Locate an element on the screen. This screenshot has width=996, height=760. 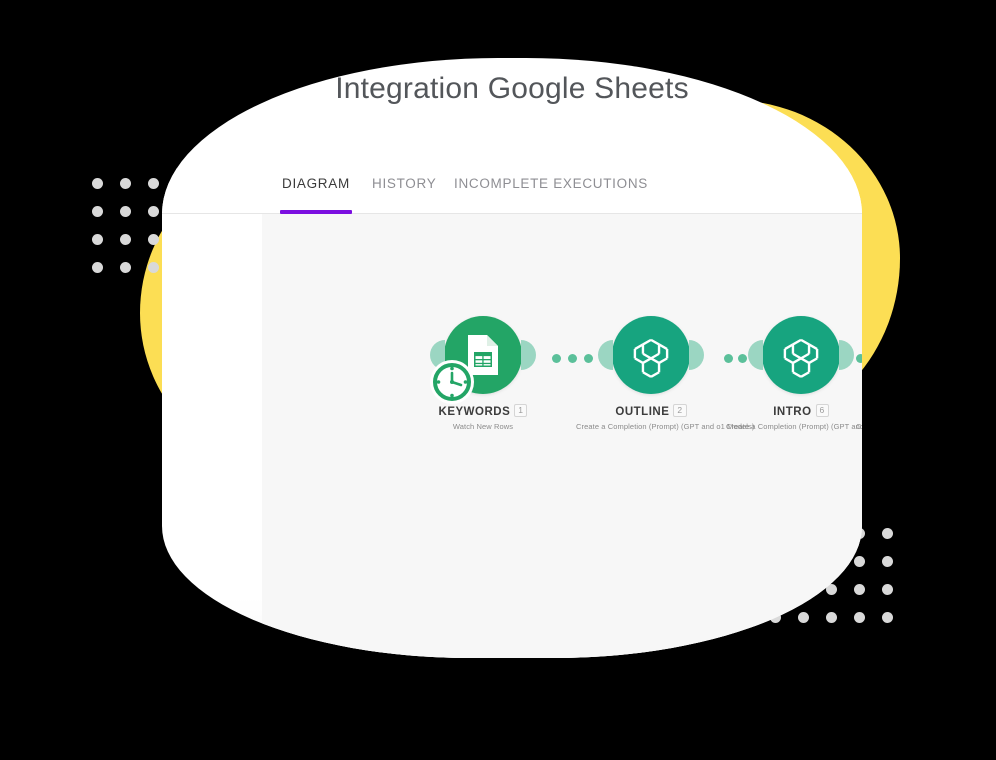
tab-history: HISTORY is located at coordinates (404, 195).